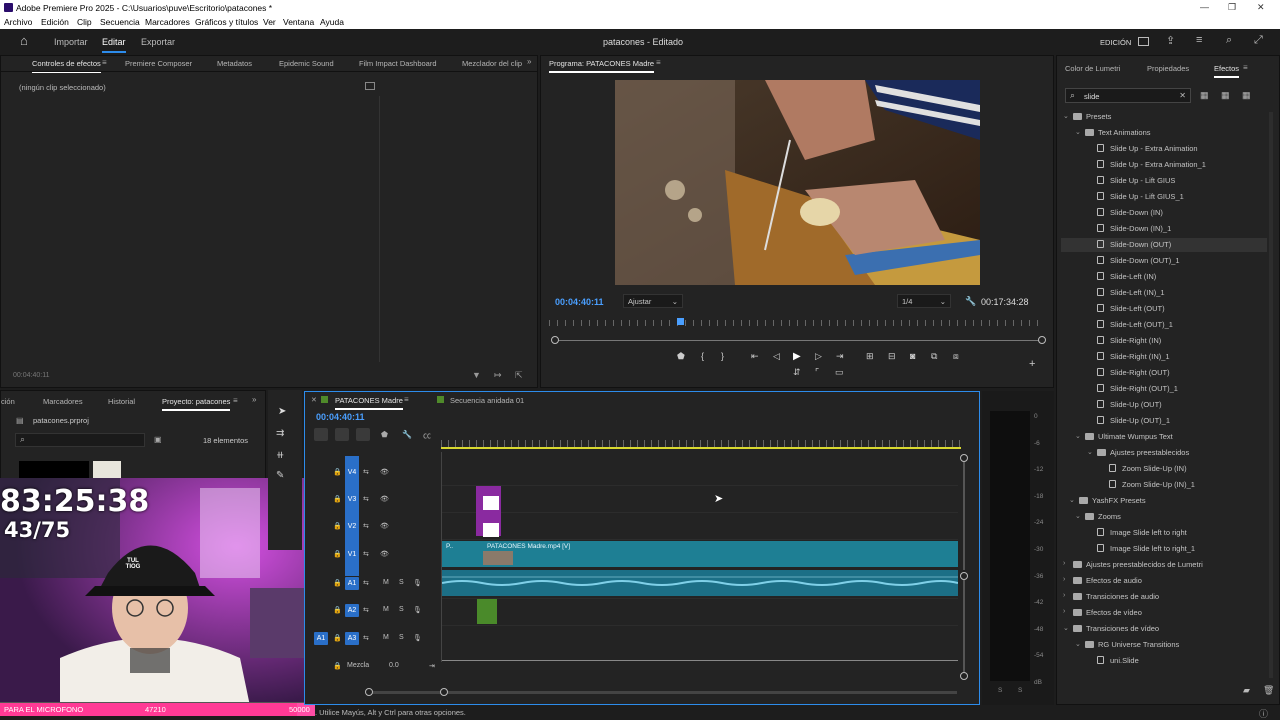 The height and width of the screenshot is (720, 1280). Describe the element at coordinates (700, 554) in the screenshot. I see `video-clip-v1: P.. PATACONES Madre.mp4 [V]` at that location.